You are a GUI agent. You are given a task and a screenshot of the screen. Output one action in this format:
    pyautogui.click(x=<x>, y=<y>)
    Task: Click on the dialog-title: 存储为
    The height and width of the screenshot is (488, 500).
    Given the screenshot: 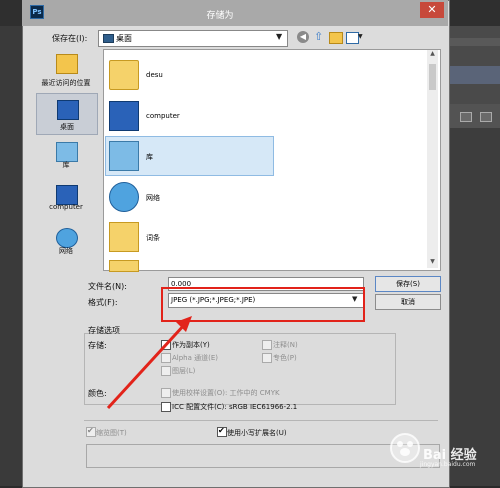 What is the action you would take?
    pyautogui.click(x=220, y=16)
    